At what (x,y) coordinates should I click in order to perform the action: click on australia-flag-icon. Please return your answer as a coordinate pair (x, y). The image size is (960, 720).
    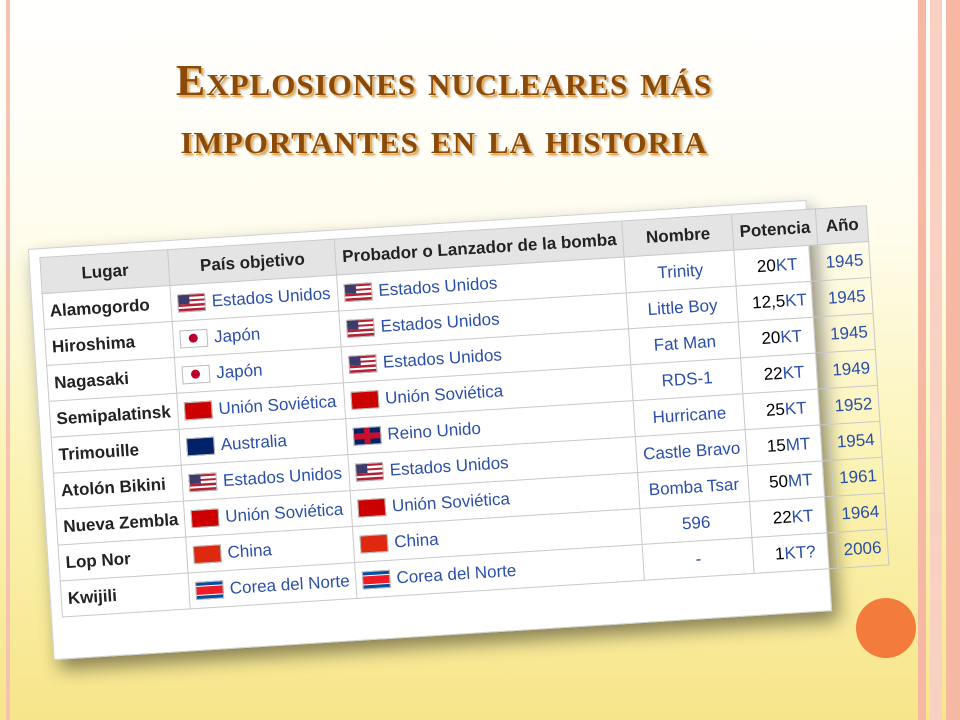
    Looking at the image, I should click on (201, 446).